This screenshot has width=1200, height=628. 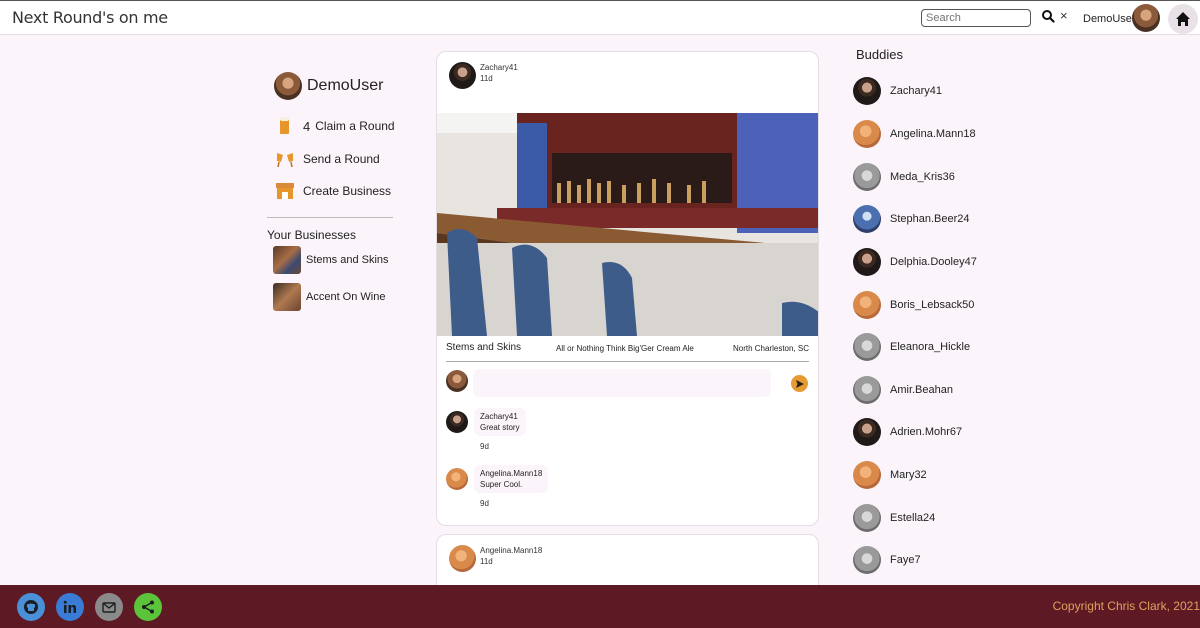 What do you see at coordinates (500, 427) in the screenshot?
I see `comment-text: Great story` at bounding box center [500, 427].